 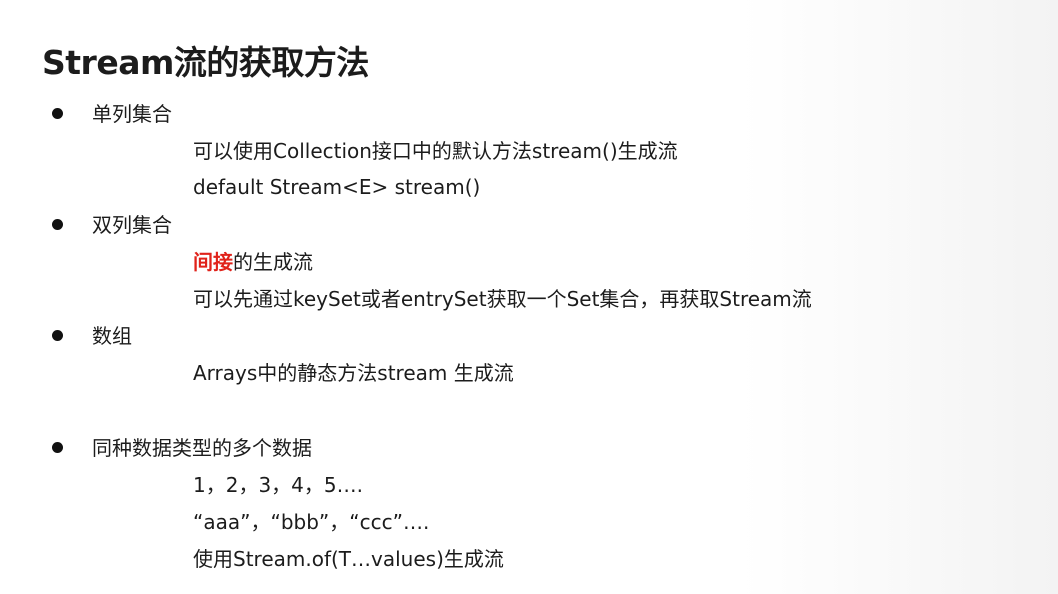 I want to click on bullet-item-single-collection: 单列集合, so click(x=112, y=114).